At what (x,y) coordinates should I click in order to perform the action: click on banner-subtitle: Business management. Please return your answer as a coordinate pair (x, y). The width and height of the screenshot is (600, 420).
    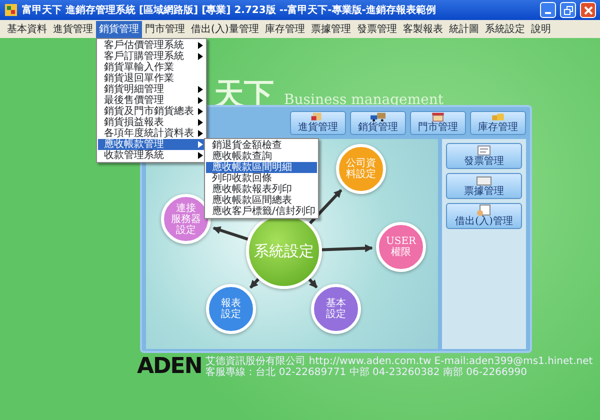
    Looking at the image, I should click on (364, 100).